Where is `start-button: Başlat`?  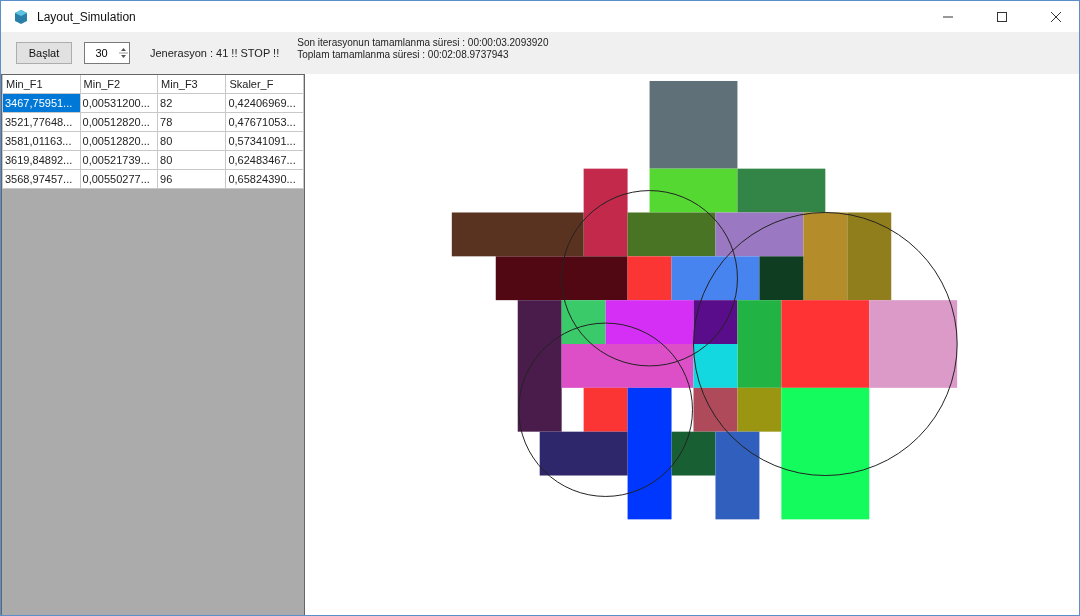 start-button: Başlat is located at coordinates (44, 53).